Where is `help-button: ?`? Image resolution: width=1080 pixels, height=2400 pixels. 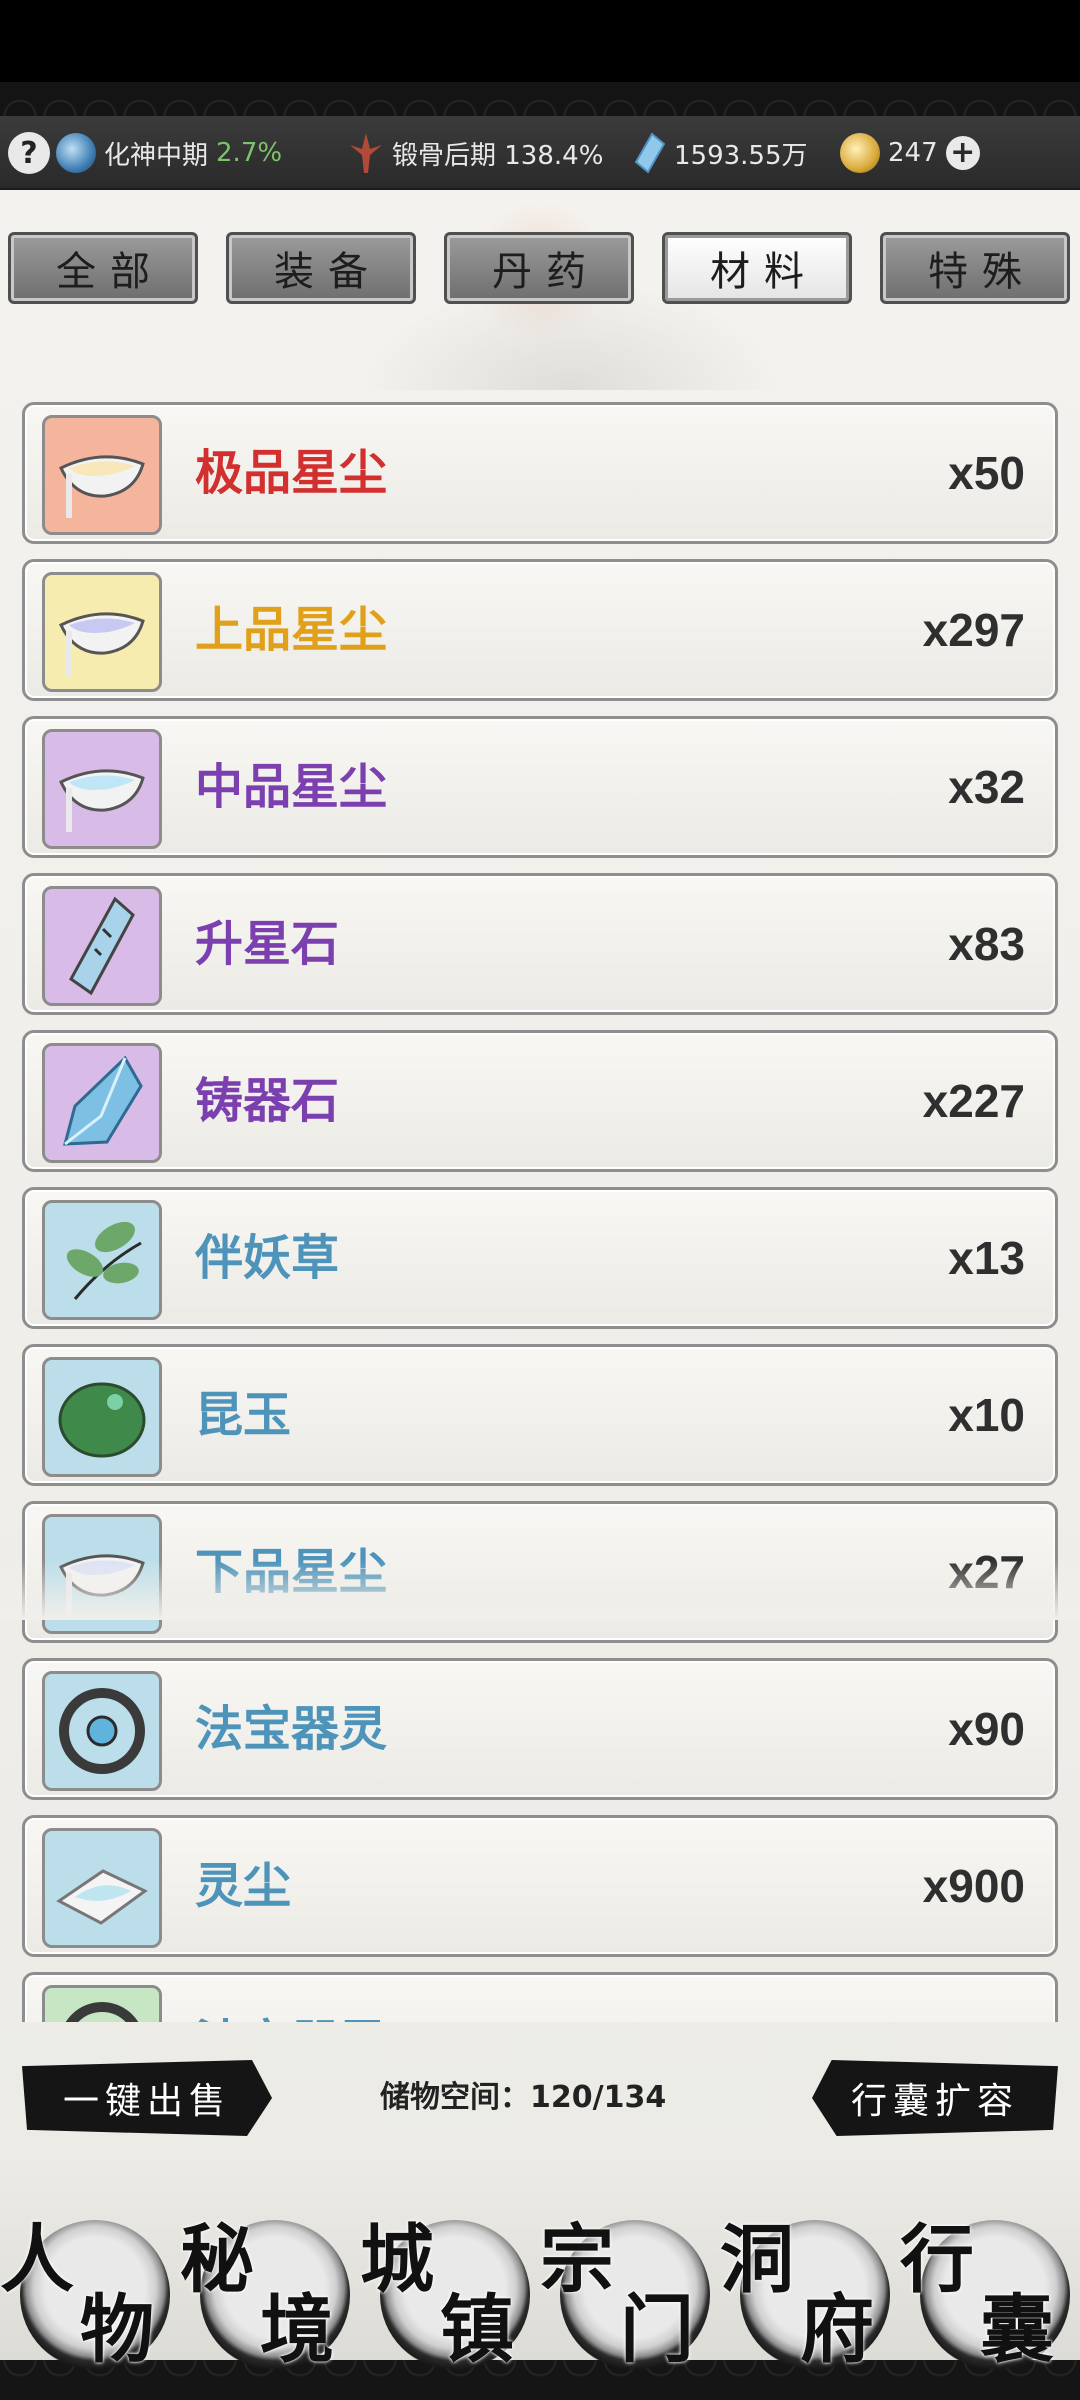 help-button: ? is located at coordinates (29, 153).